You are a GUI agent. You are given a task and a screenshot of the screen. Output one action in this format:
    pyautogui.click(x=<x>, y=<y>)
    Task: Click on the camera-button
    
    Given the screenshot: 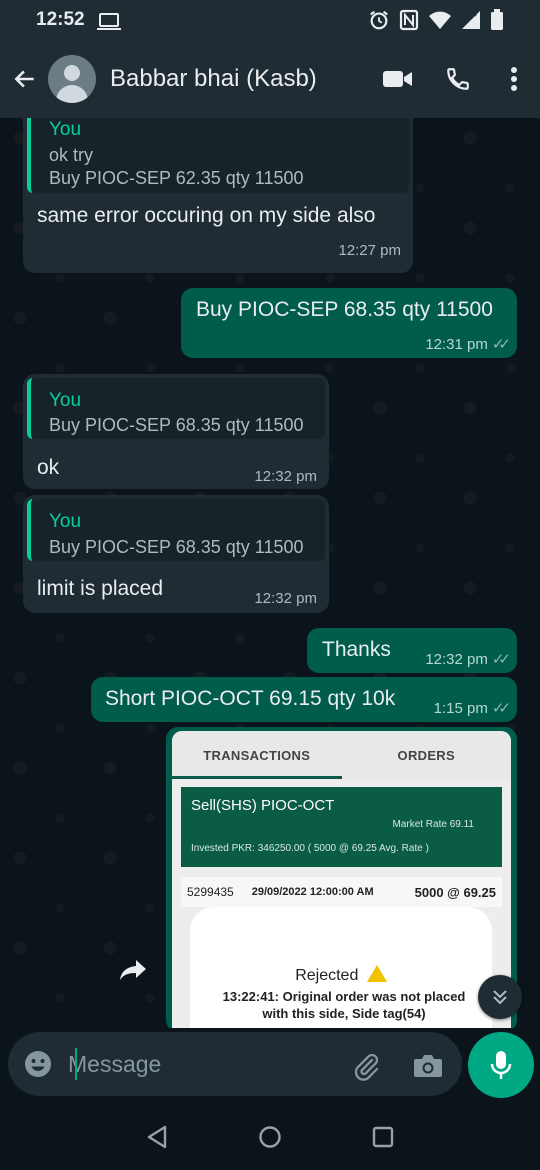 What is the action you would take?
    pyautogui.click(x=428, y=1066)
    